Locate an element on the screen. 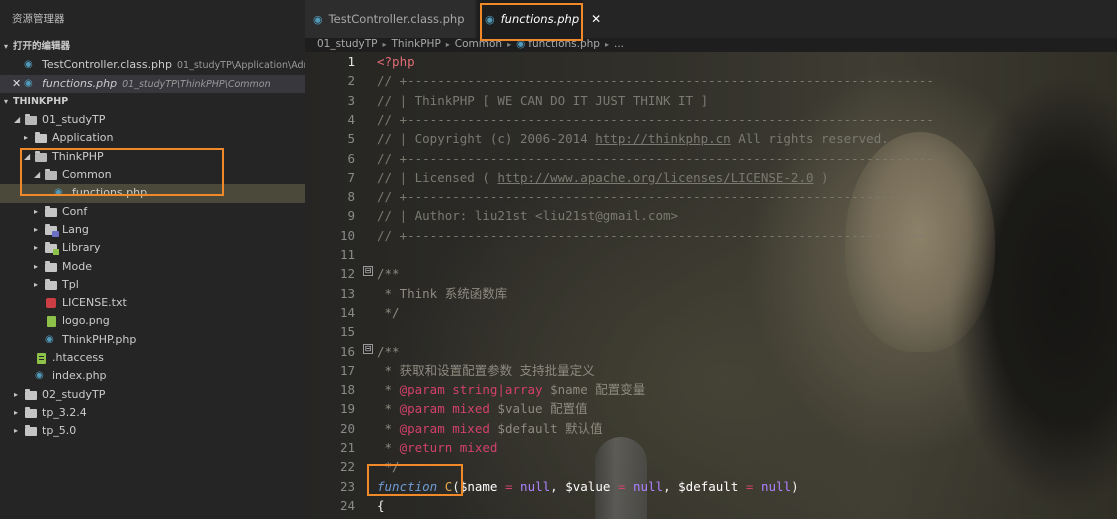 This screenshot has width=1117, height=519. tree-item-logo-png: logo.png is located at coordinates (152, 321).